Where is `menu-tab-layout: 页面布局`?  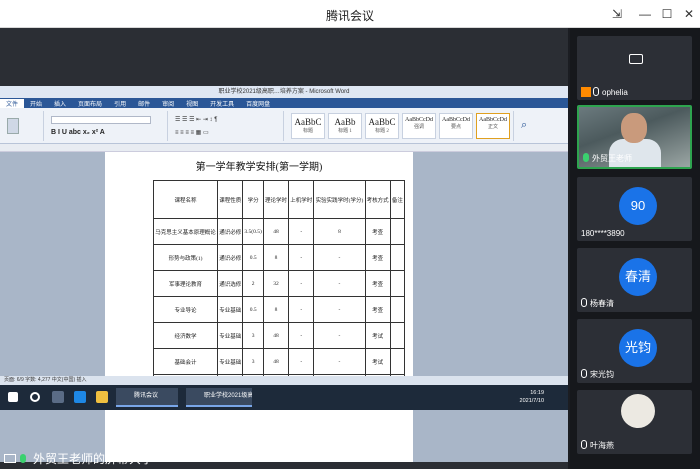
menu-tab-layout: 页面布局 is located at coordinates (90, 103).